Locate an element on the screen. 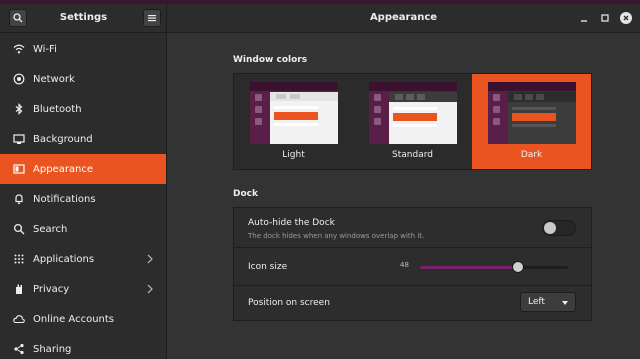 The image size is (640, 359). hamburger-menu-icon is located at coordinates (152, 18).